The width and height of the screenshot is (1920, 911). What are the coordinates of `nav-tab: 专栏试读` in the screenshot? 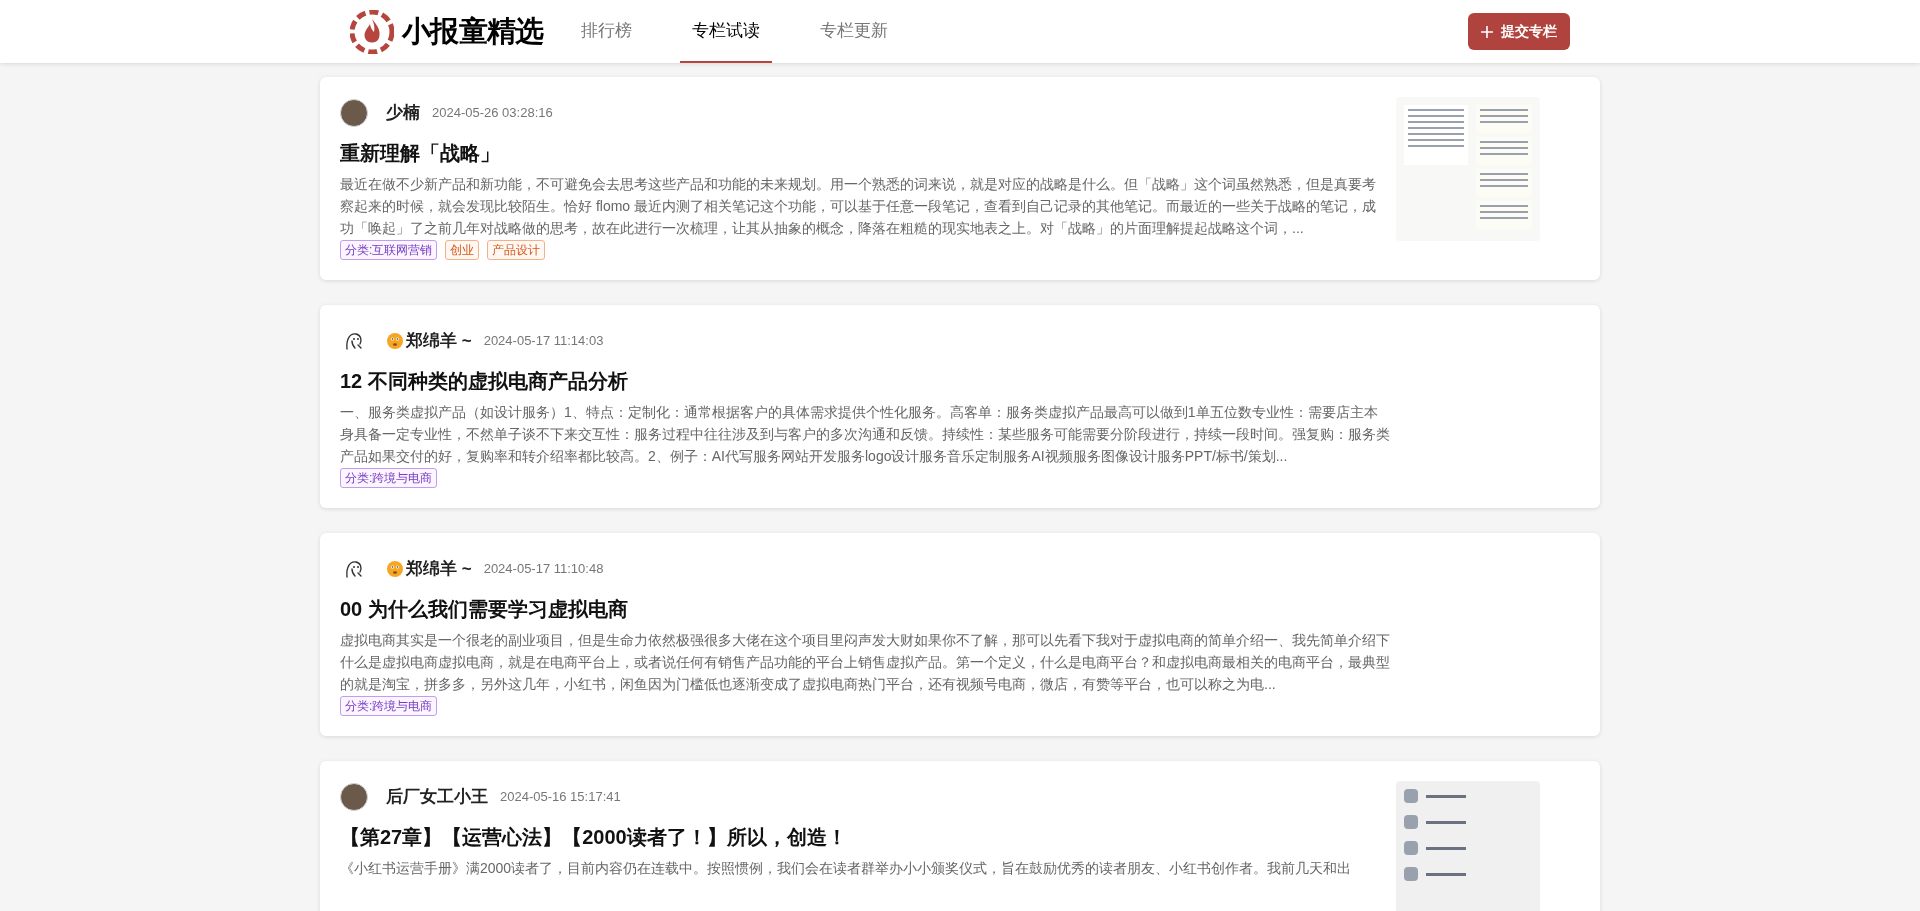 It's located at (726, 31).